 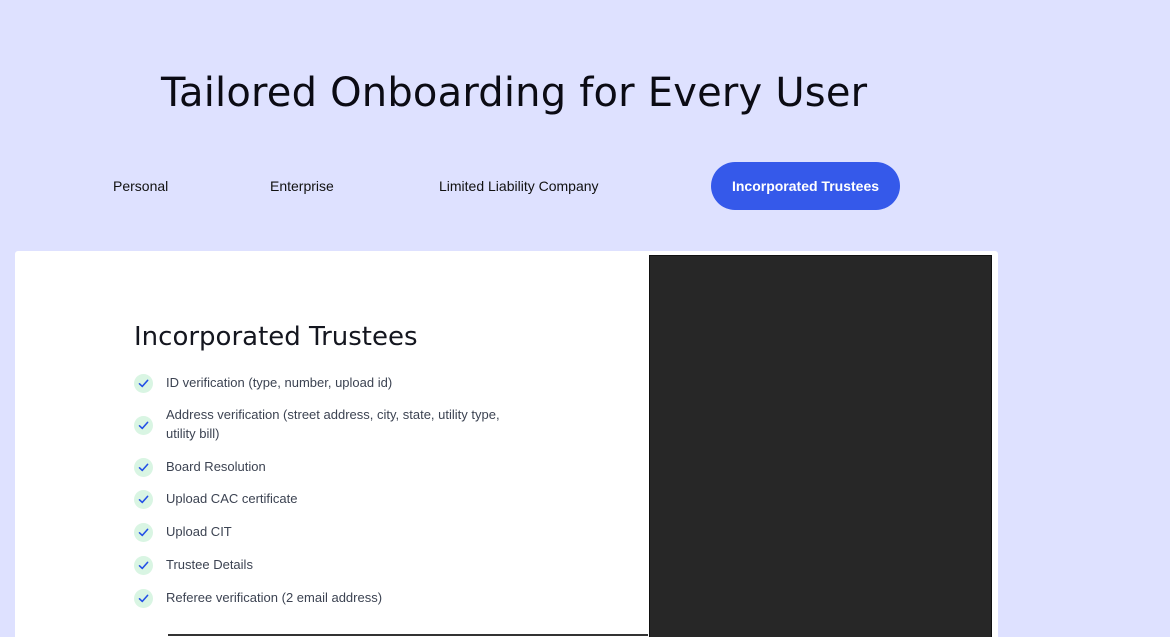 What do you see at coordinates (408, 635) in the screenshot?
I see `divider` at bounding box center [408, 635].